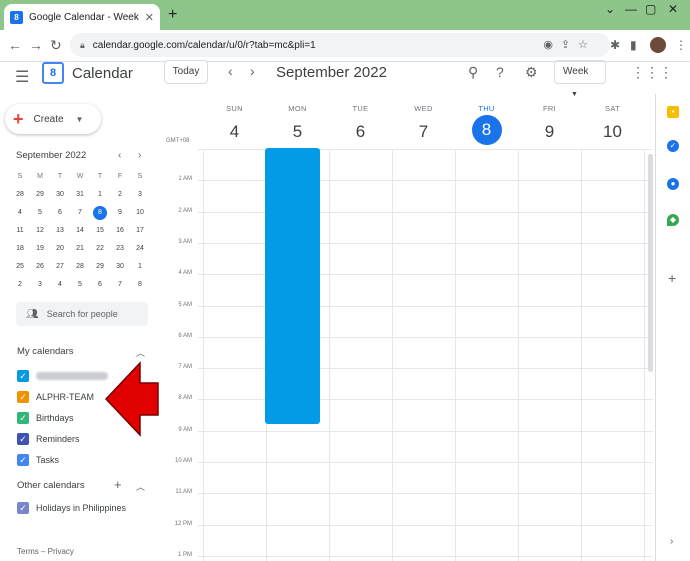 The height and width of the screenshot is (561, 690). I want to click on mini-day: 21, so click(80, 249).